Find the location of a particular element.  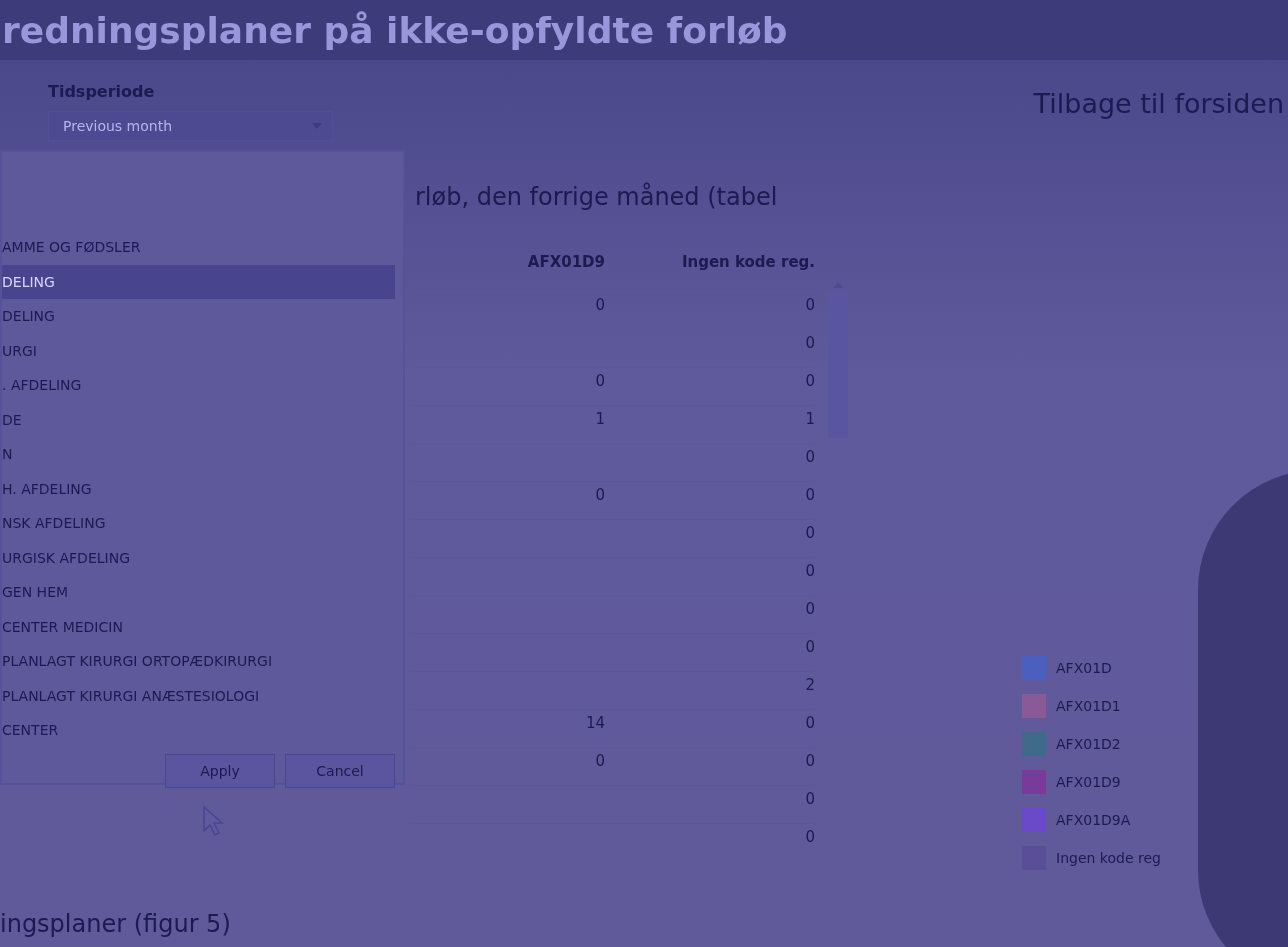

legend-label: AFX01D1 is located at coordinates (1088, 706).